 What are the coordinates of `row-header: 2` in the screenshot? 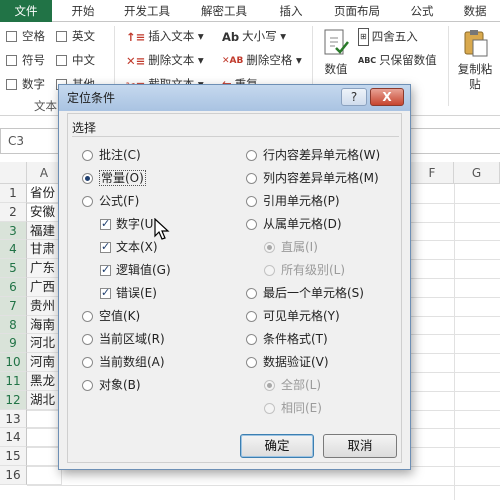 It's located at (13, 212).